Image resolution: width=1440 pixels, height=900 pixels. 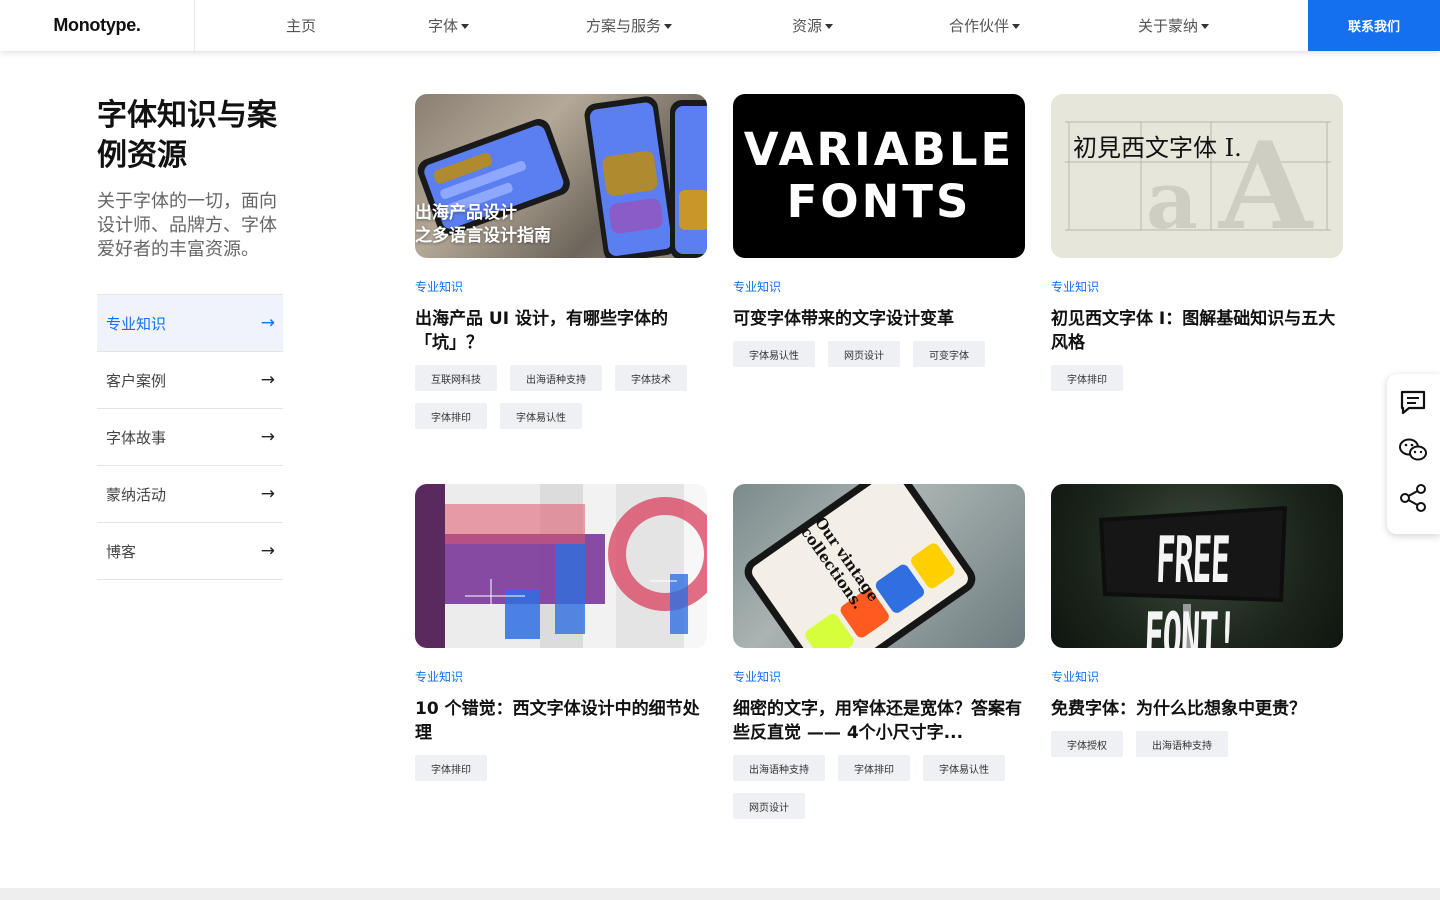 I want to click on tag: 字体授权, so click(x=1087, y=744).